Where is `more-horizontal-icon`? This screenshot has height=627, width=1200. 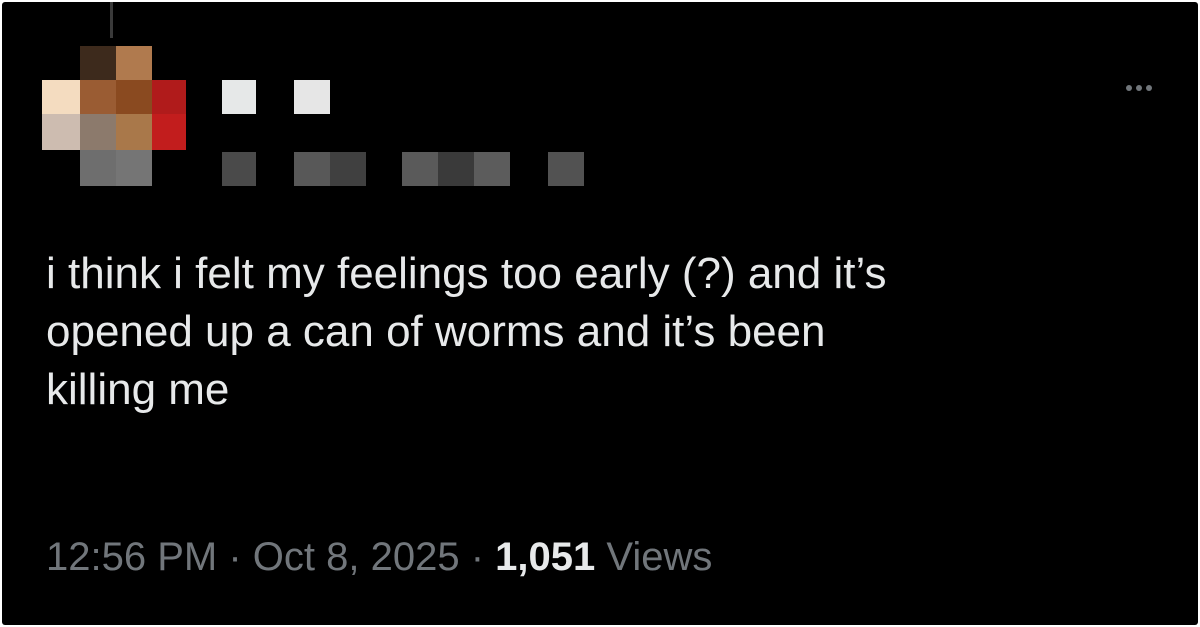 more-horizontal-icon is located at coordinates (1139, 88).